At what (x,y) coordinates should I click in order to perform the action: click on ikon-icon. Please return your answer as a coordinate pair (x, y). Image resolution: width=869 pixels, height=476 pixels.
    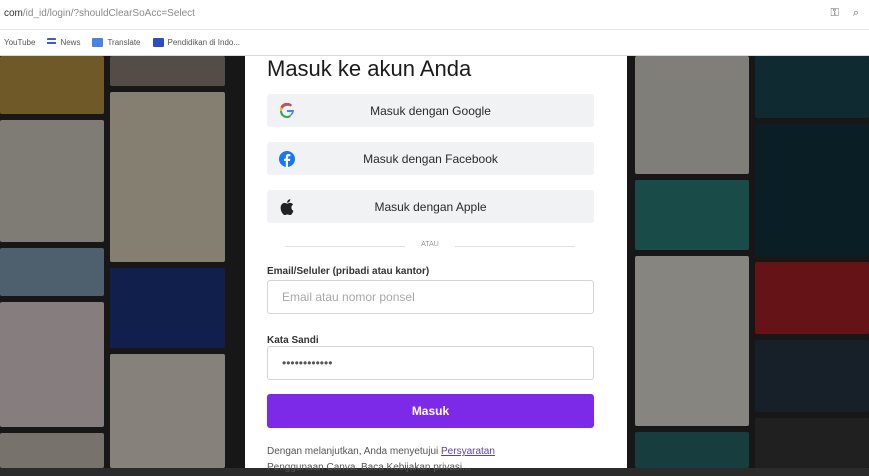
    Looking at the image, I should click on (158, 42).